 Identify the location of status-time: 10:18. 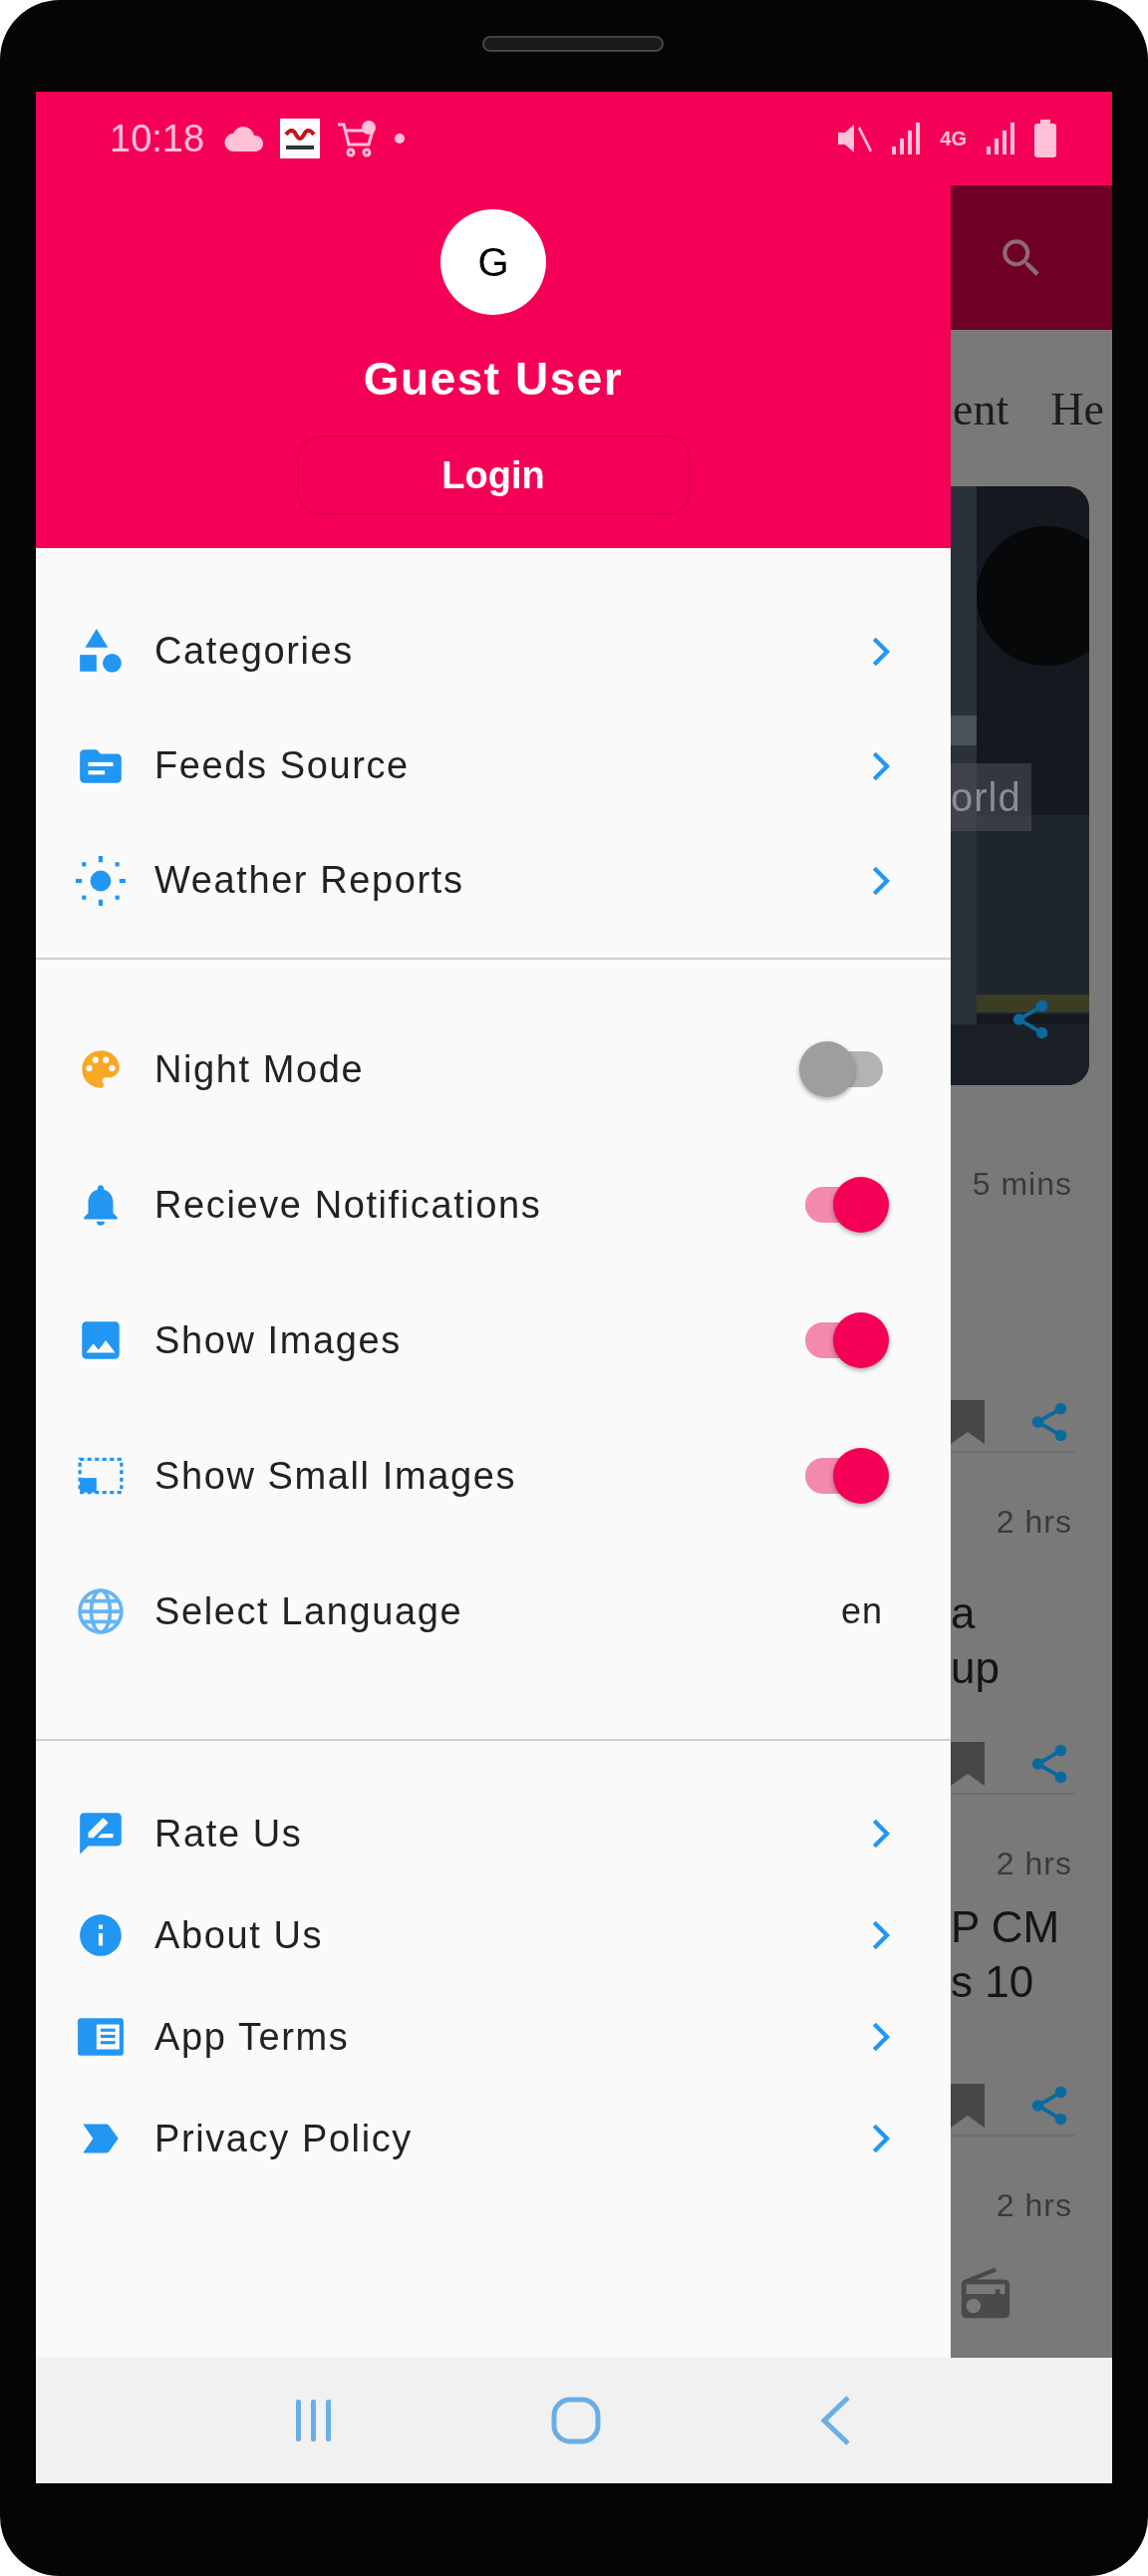
(157, 138).